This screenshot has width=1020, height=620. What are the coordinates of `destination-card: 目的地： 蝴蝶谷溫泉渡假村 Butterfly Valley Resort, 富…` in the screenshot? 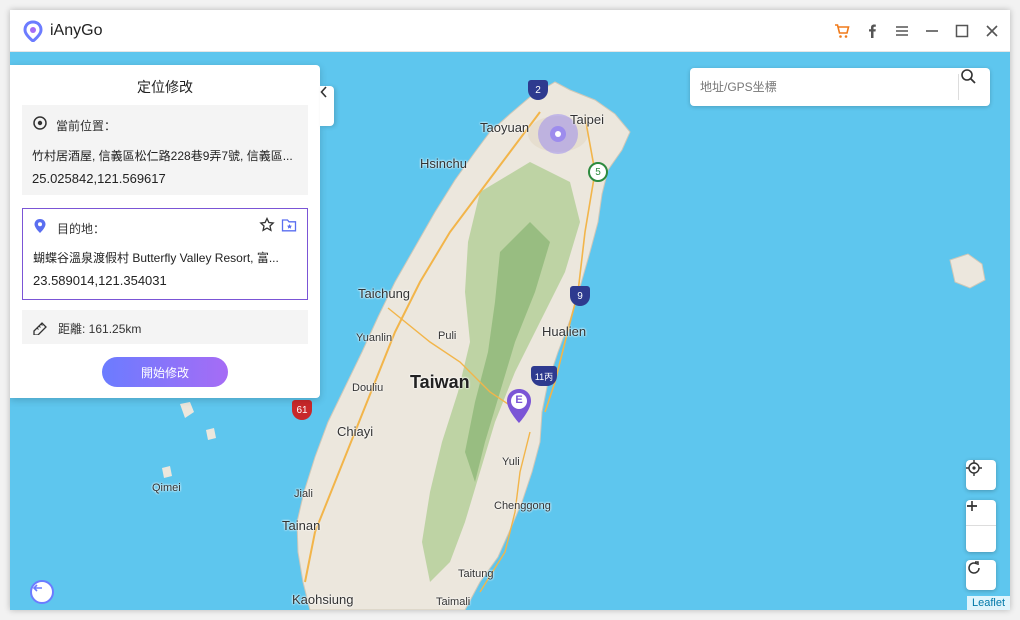 It's located at (165, 254).